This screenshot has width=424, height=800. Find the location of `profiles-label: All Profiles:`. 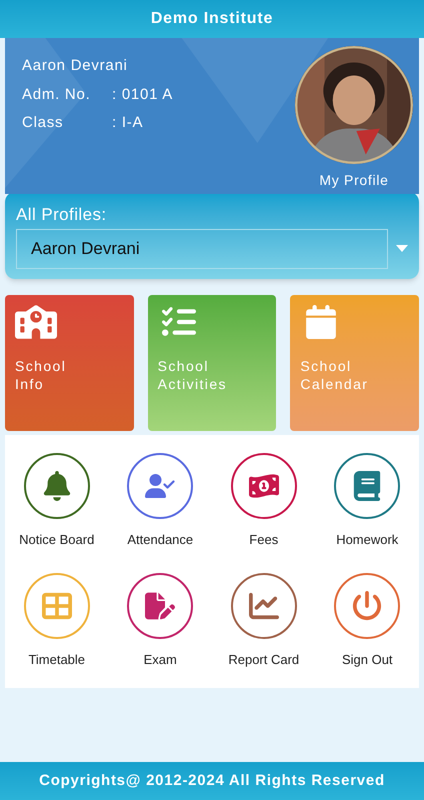

profiles-label: All Profiles: is located at coordinates (62, 215).